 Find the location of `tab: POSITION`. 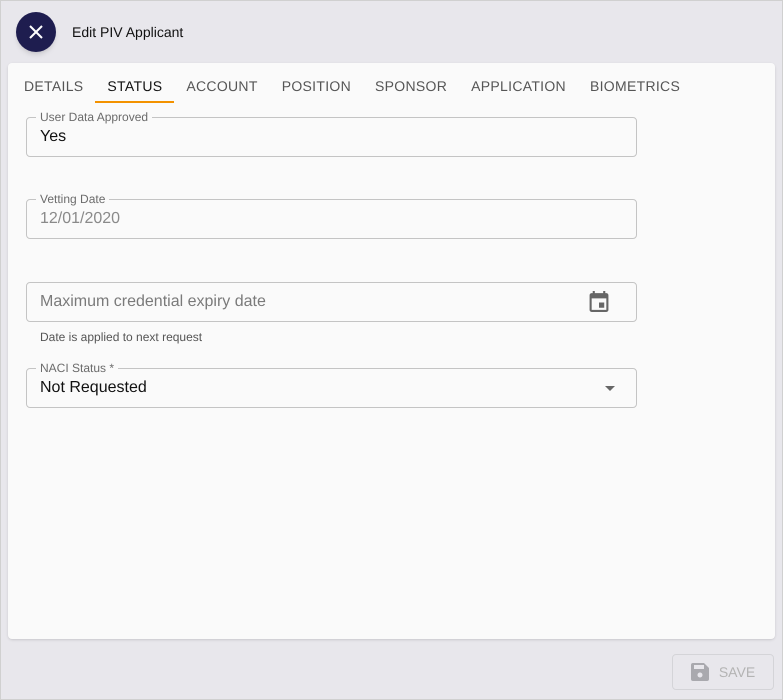

tab: POSITION is located at coordinates (316, 87).